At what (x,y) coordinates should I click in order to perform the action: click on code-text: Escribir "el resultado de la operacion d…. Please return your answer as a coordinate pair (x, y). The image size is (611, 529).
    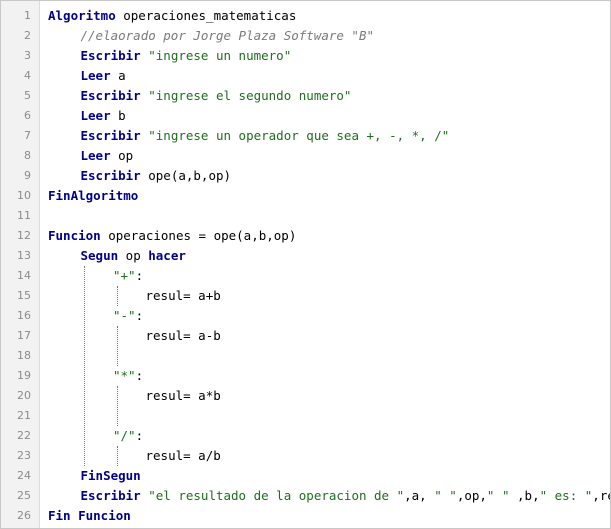
    Looking at the image, I should click on (346, 496).